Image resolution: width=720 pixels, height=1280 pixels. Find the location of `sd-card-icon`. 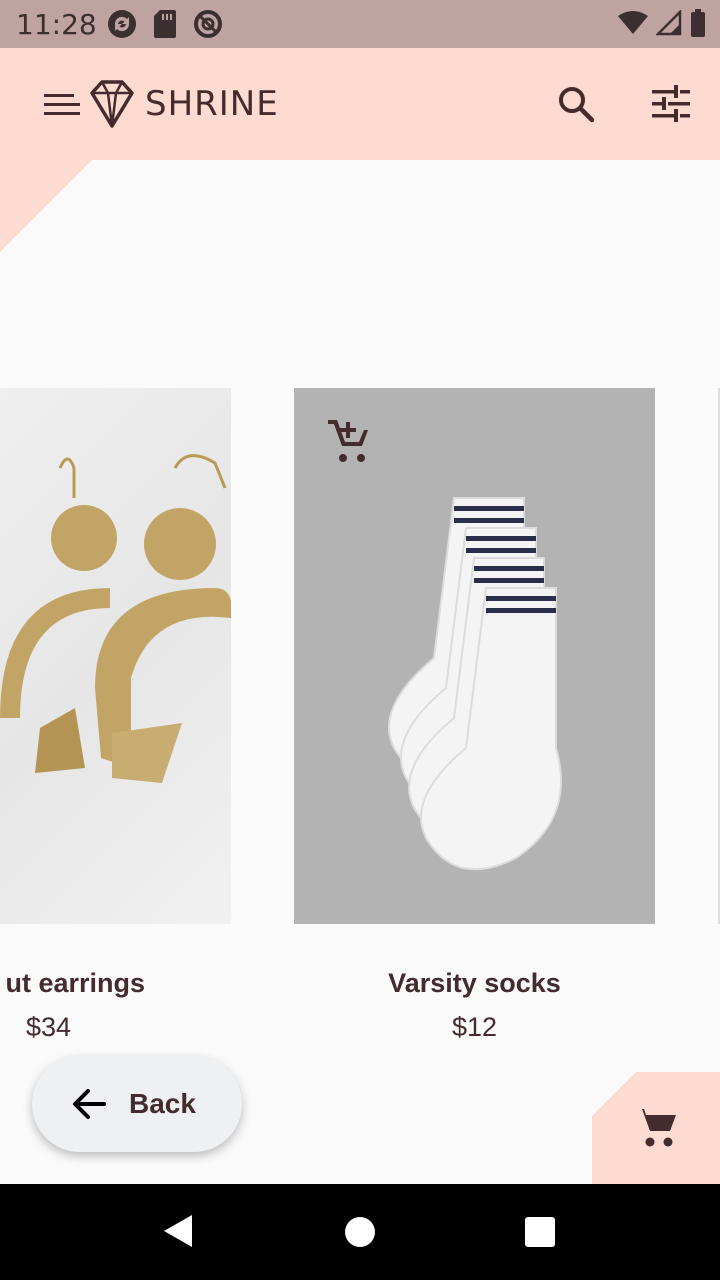

sd-card-icon is located at coordinates (165, 24).